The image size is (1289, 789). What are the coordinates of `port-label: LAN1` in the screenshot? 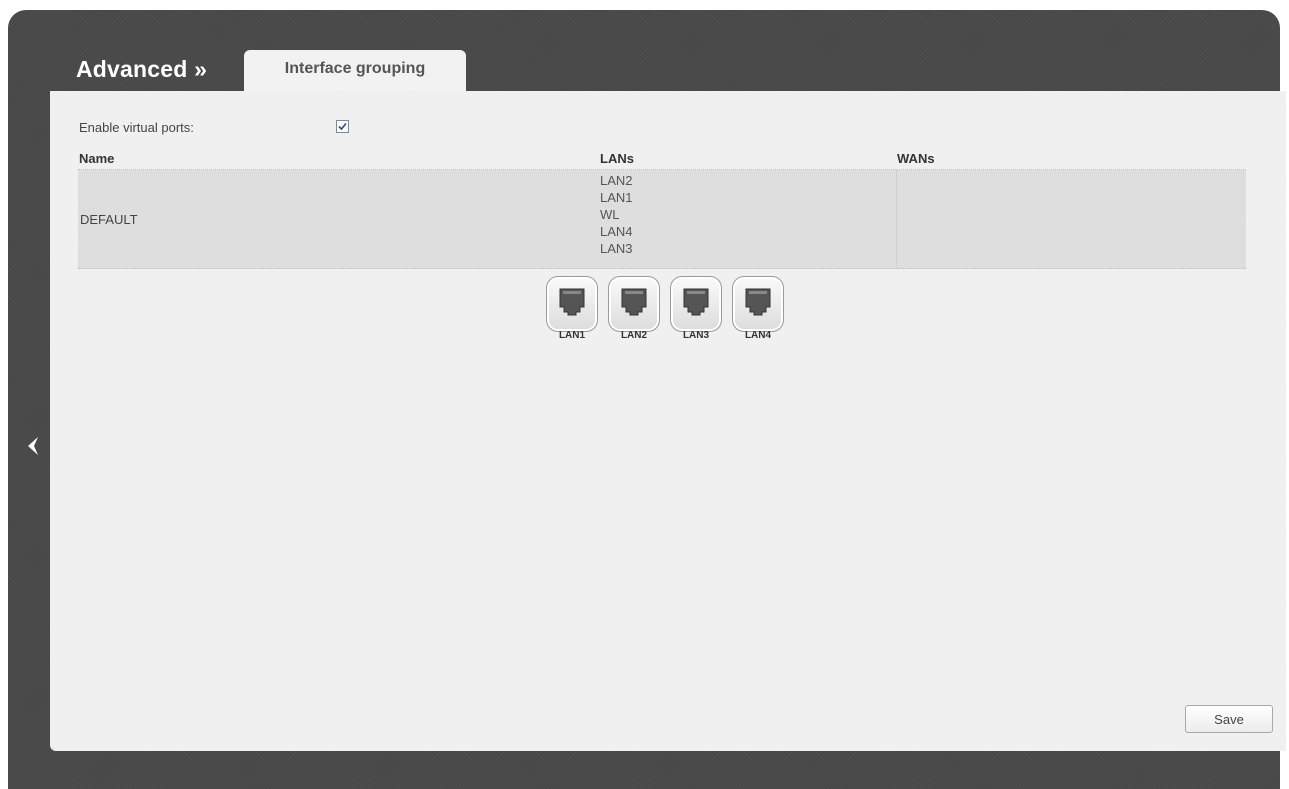 It's located at (572, 335).